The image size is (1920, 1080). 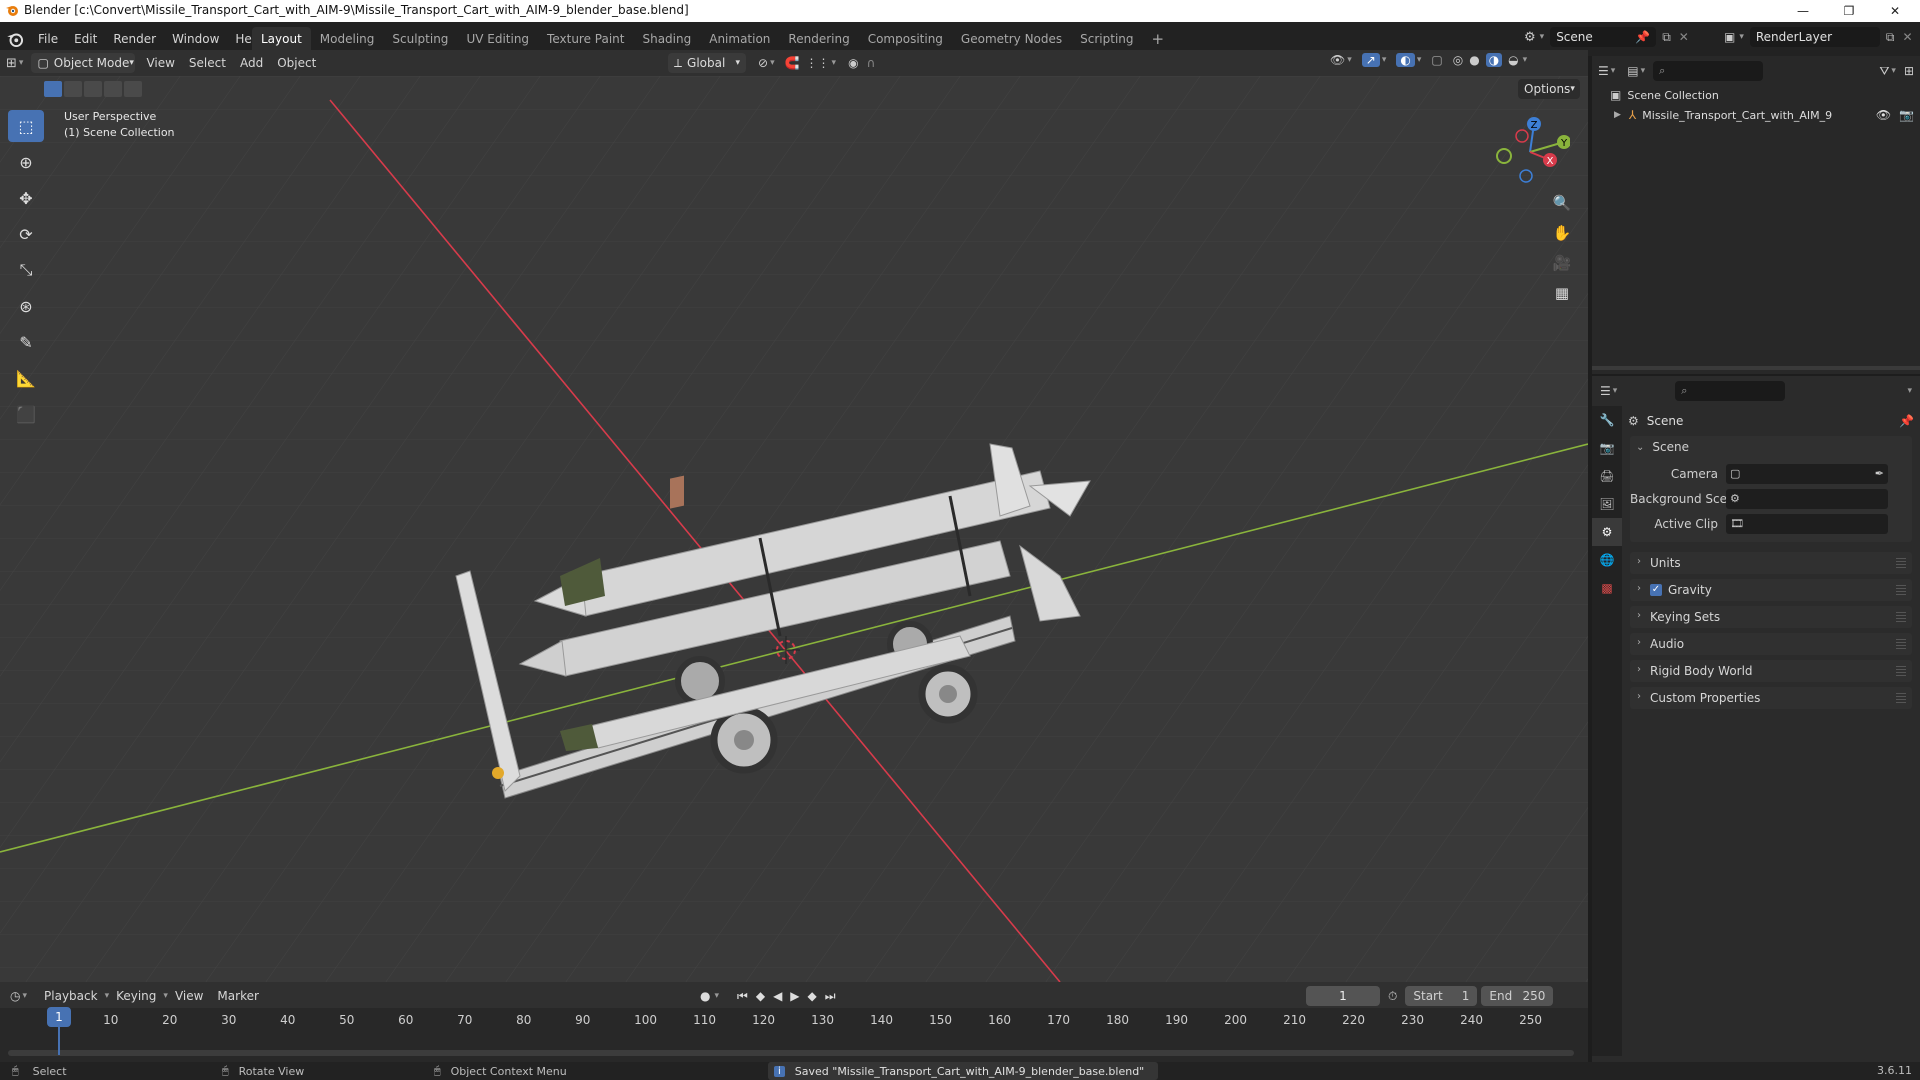 What do you see at coordinates (1562, 269) in the screenshot?
I see `camera-view-icon: 🎥` at bounding box center [1562, 269].